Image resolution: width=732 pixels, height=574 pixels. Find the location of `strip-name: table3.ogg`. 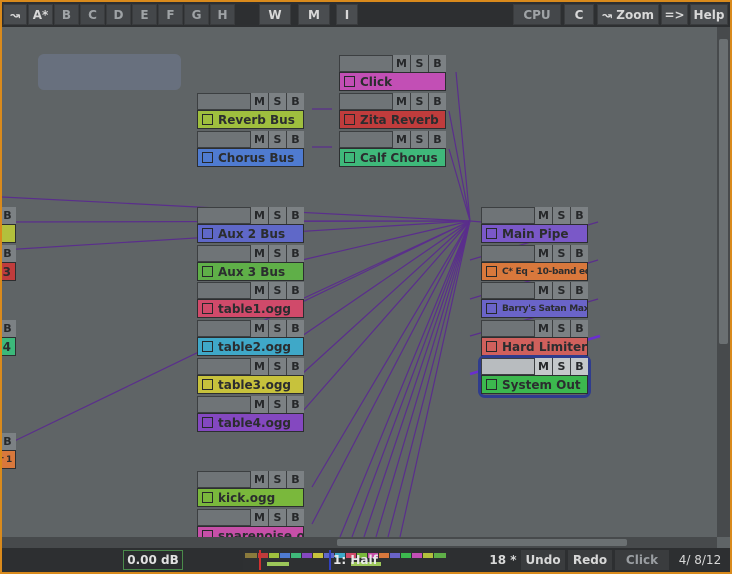

strip-name: table3.ogg is located at coordinates (250, 384).